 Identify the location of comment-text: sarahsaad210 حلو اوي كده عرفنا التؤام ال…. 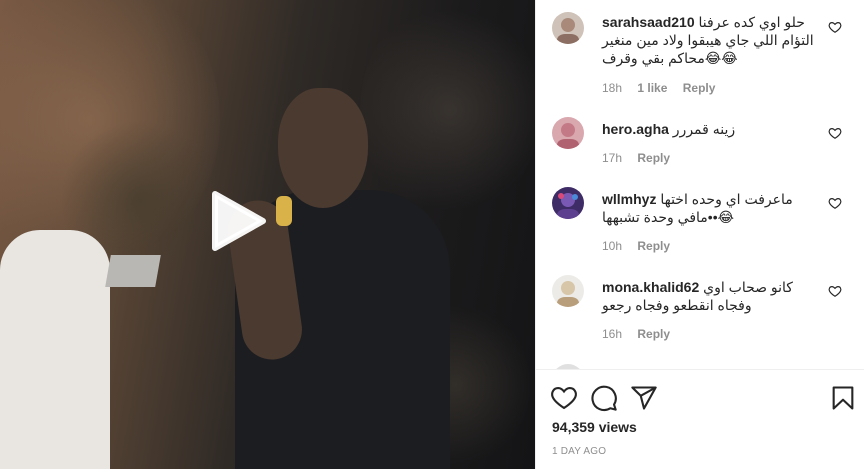
(709, 40).